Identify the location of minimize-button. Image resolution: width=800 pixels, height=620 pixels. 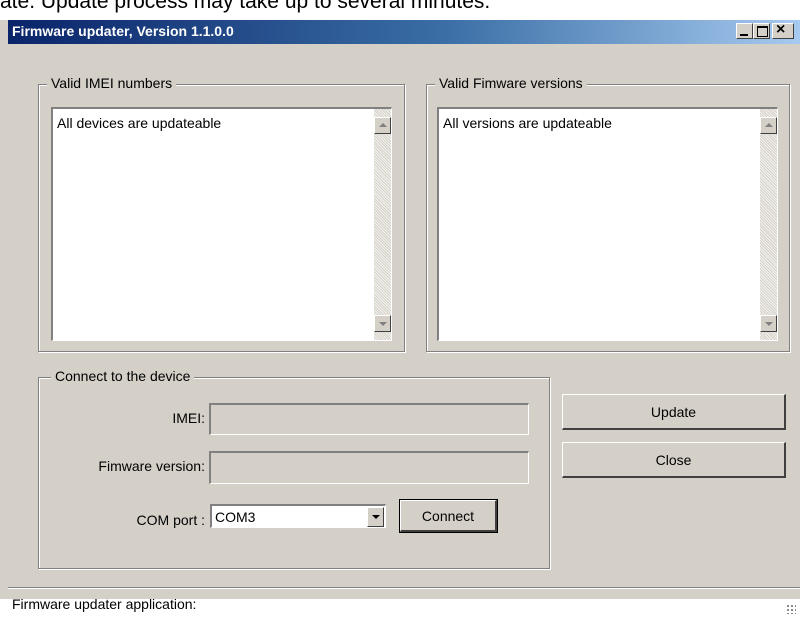
(744, 31).